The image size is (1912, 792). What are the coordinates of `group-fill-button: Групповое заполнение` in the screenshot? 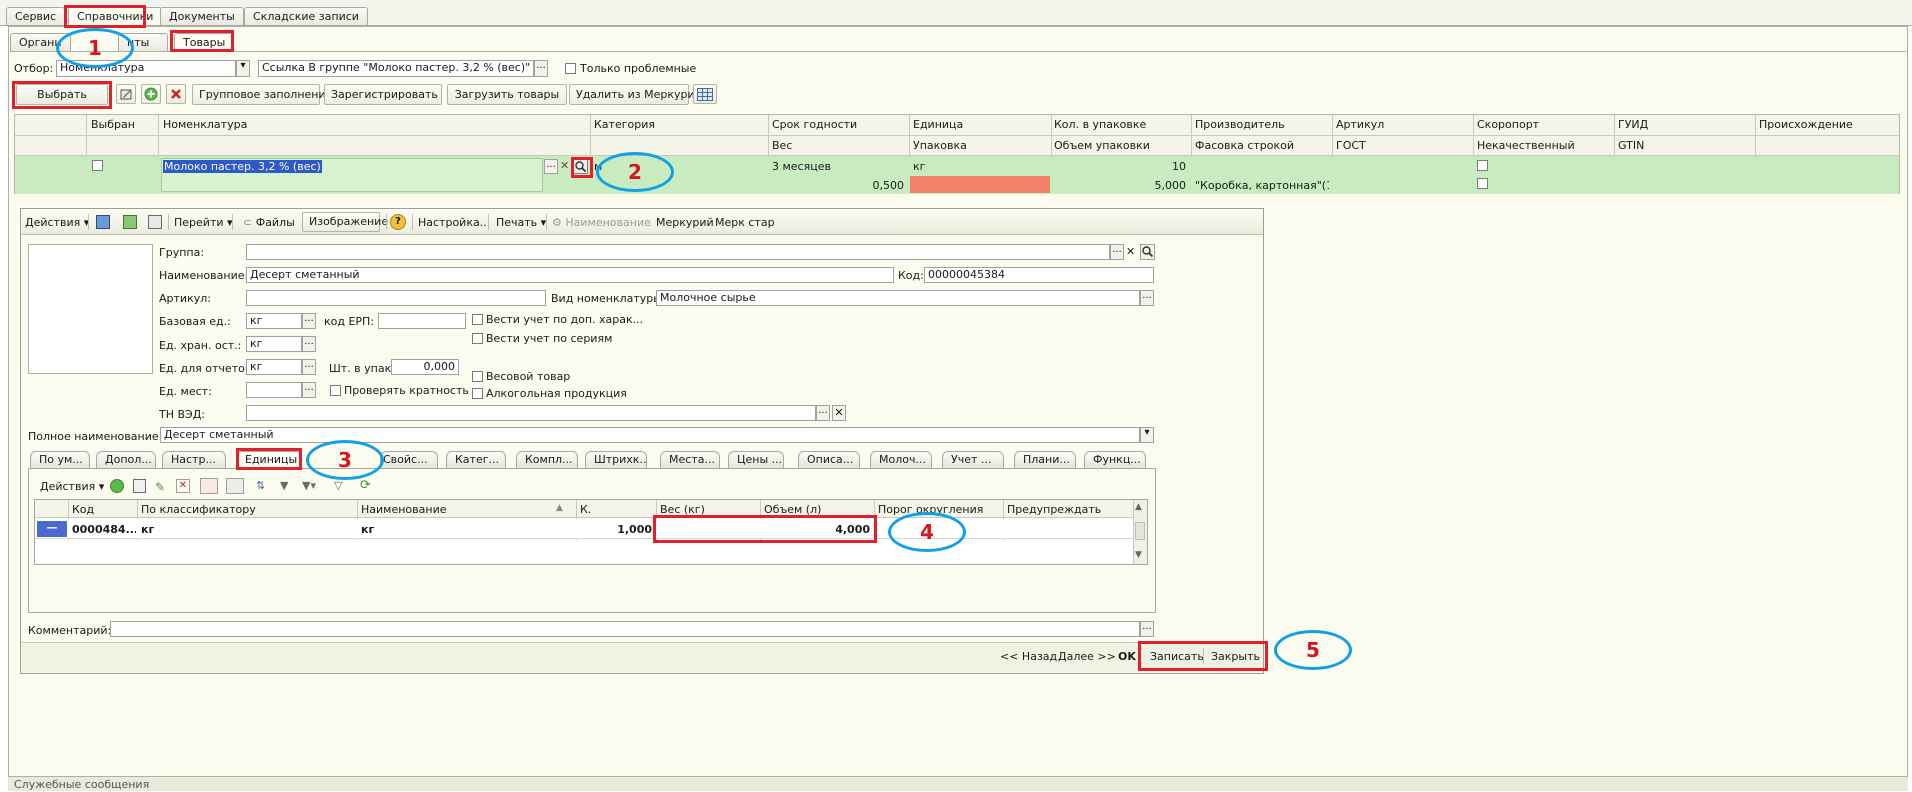 It's located at (262, 94).